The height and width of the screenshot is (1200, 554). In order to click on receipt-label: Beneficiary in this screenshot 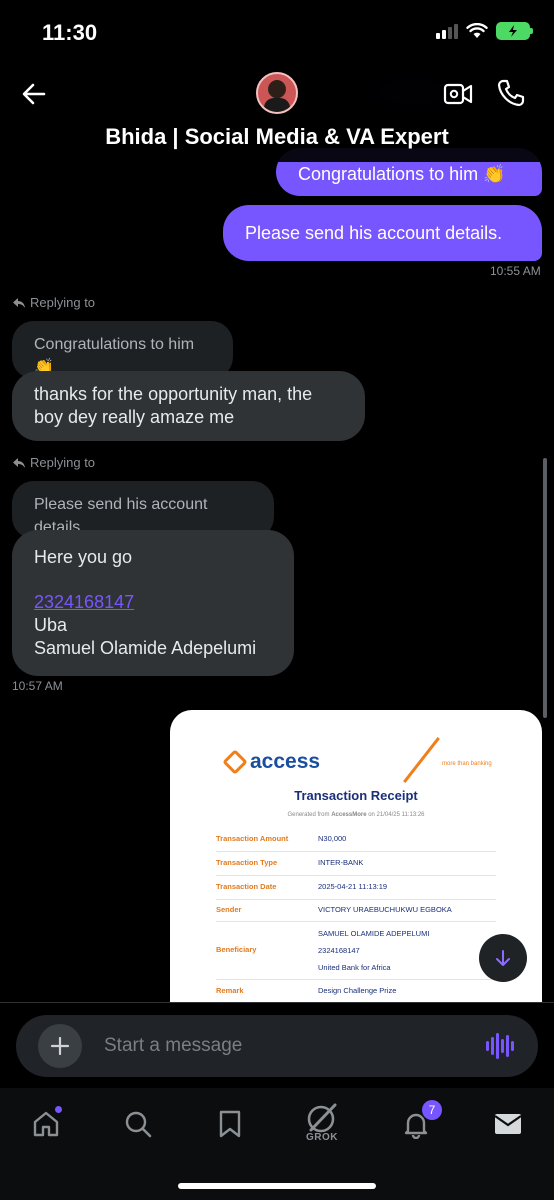, I will do `click(236, 949)`.